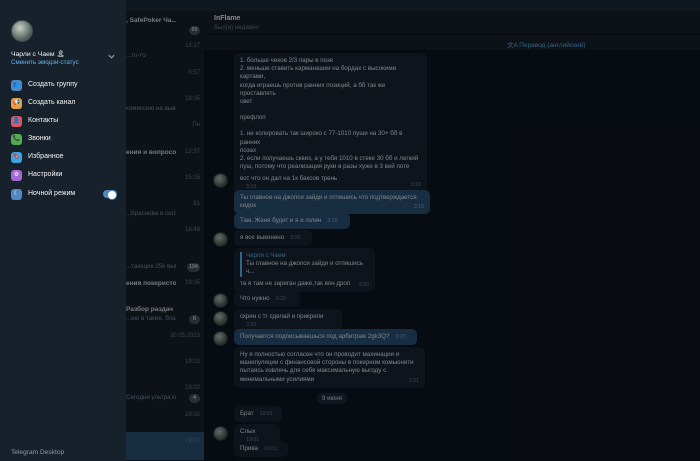 The image size is (700, 461). Describe the element at coordinates (63, 158) in the screenshot. I see `menu-item-bookmark: 🔖 Избранное` at that location.